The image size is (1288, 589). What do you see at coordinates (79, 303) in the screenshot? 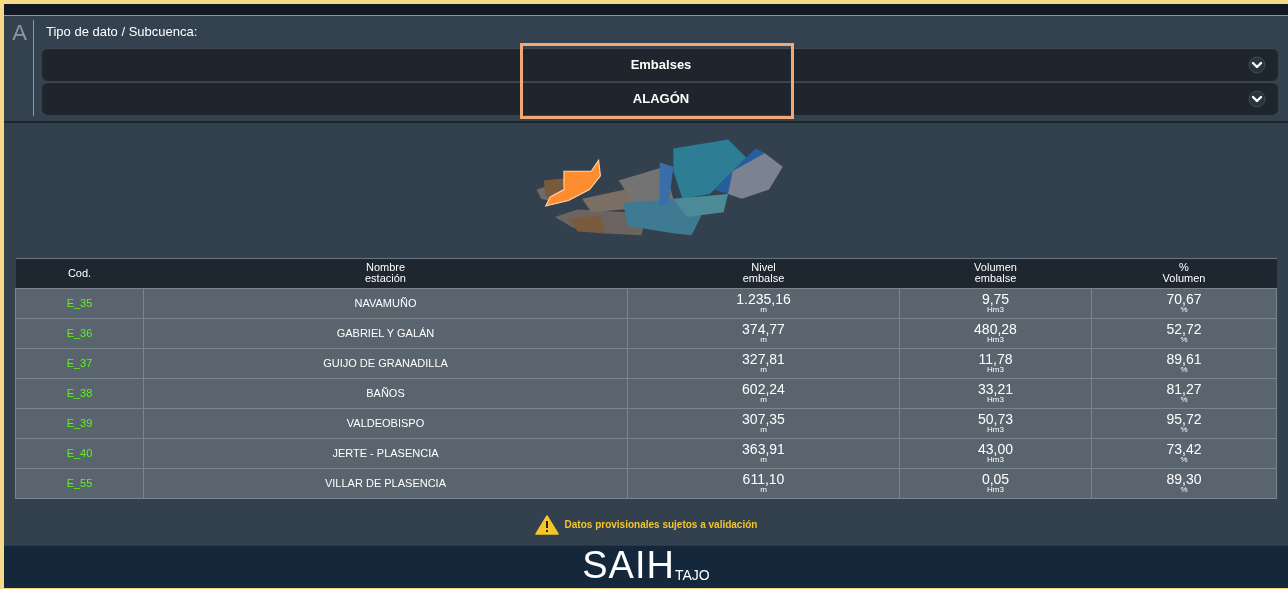
I see `station-code: E_35` at bounding box center [79, 303].